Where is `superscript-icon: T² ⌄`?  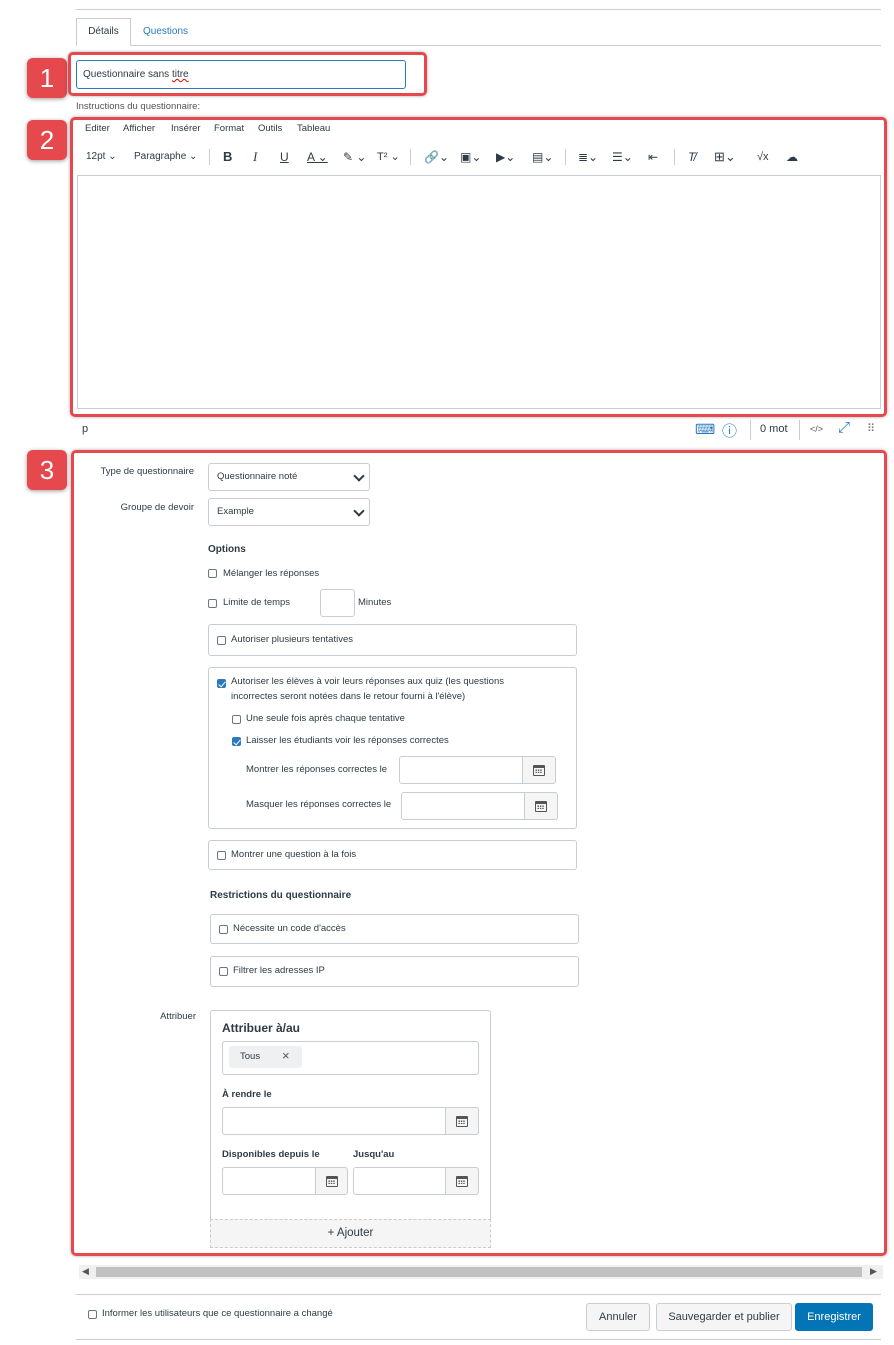
superscript-icon: T² ⌄ is located at coordinates (388, 157).